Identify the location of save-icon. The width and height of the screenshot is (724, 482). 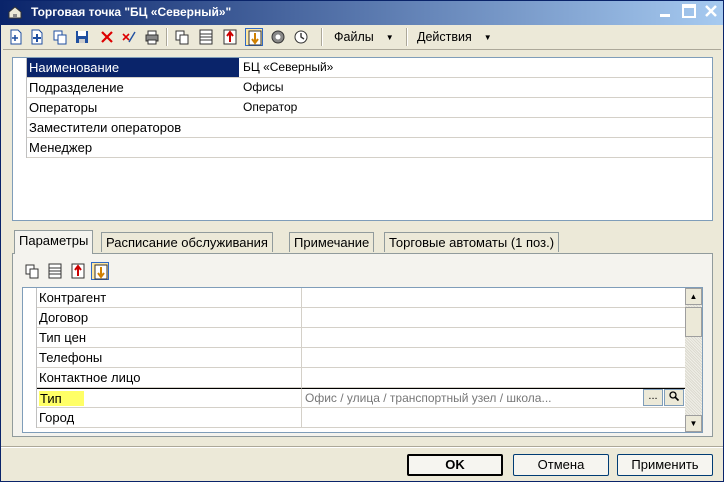
(82, 37).